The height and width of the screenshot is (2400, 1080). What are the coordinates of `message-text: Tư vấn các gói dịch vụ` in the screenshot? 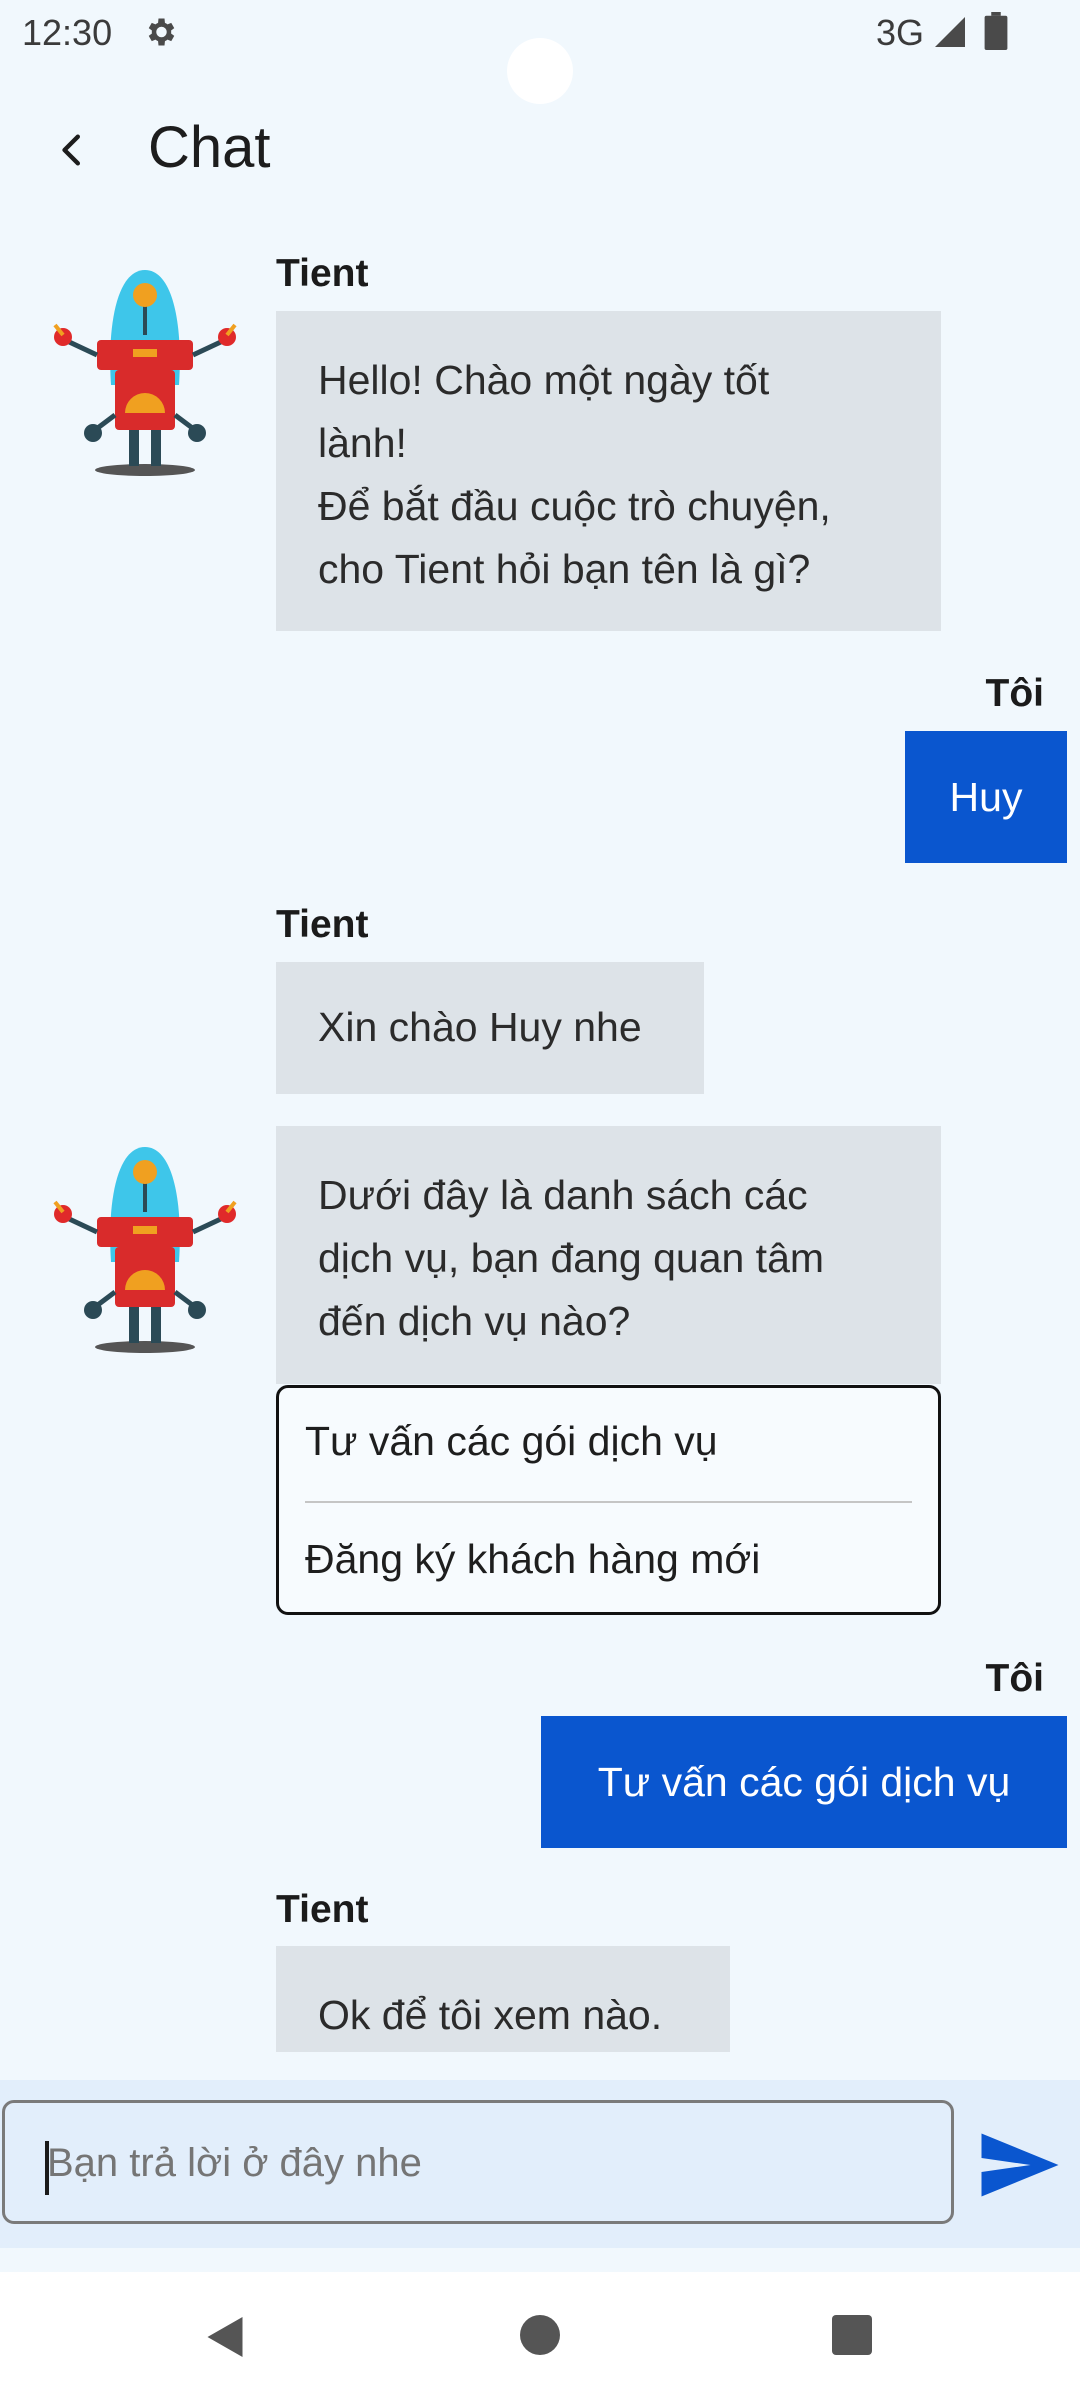 It's located at (804, 1781).